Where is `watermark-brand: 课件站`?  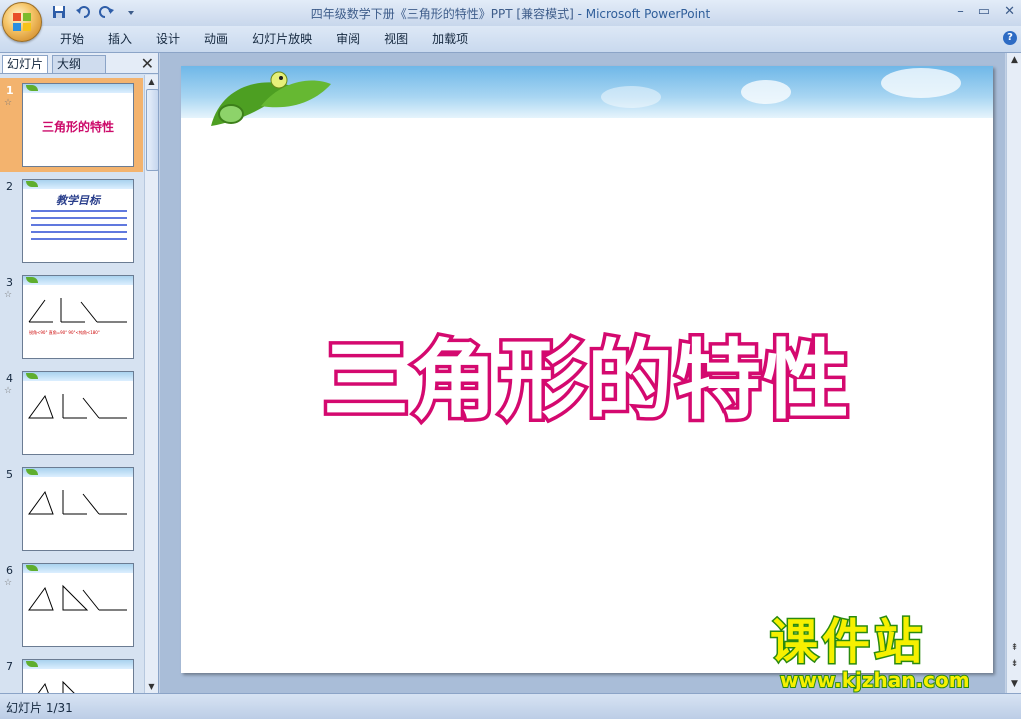 watermark-brand: 课件站 is located at coordinates (847, 642).